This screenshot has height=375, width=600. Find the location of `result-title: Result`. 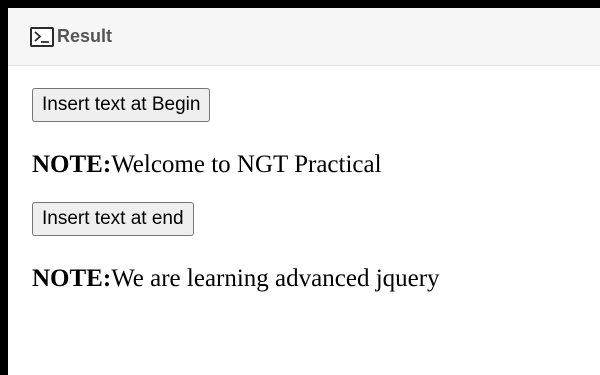

result-title: Result is located at coordinates (85, 36).